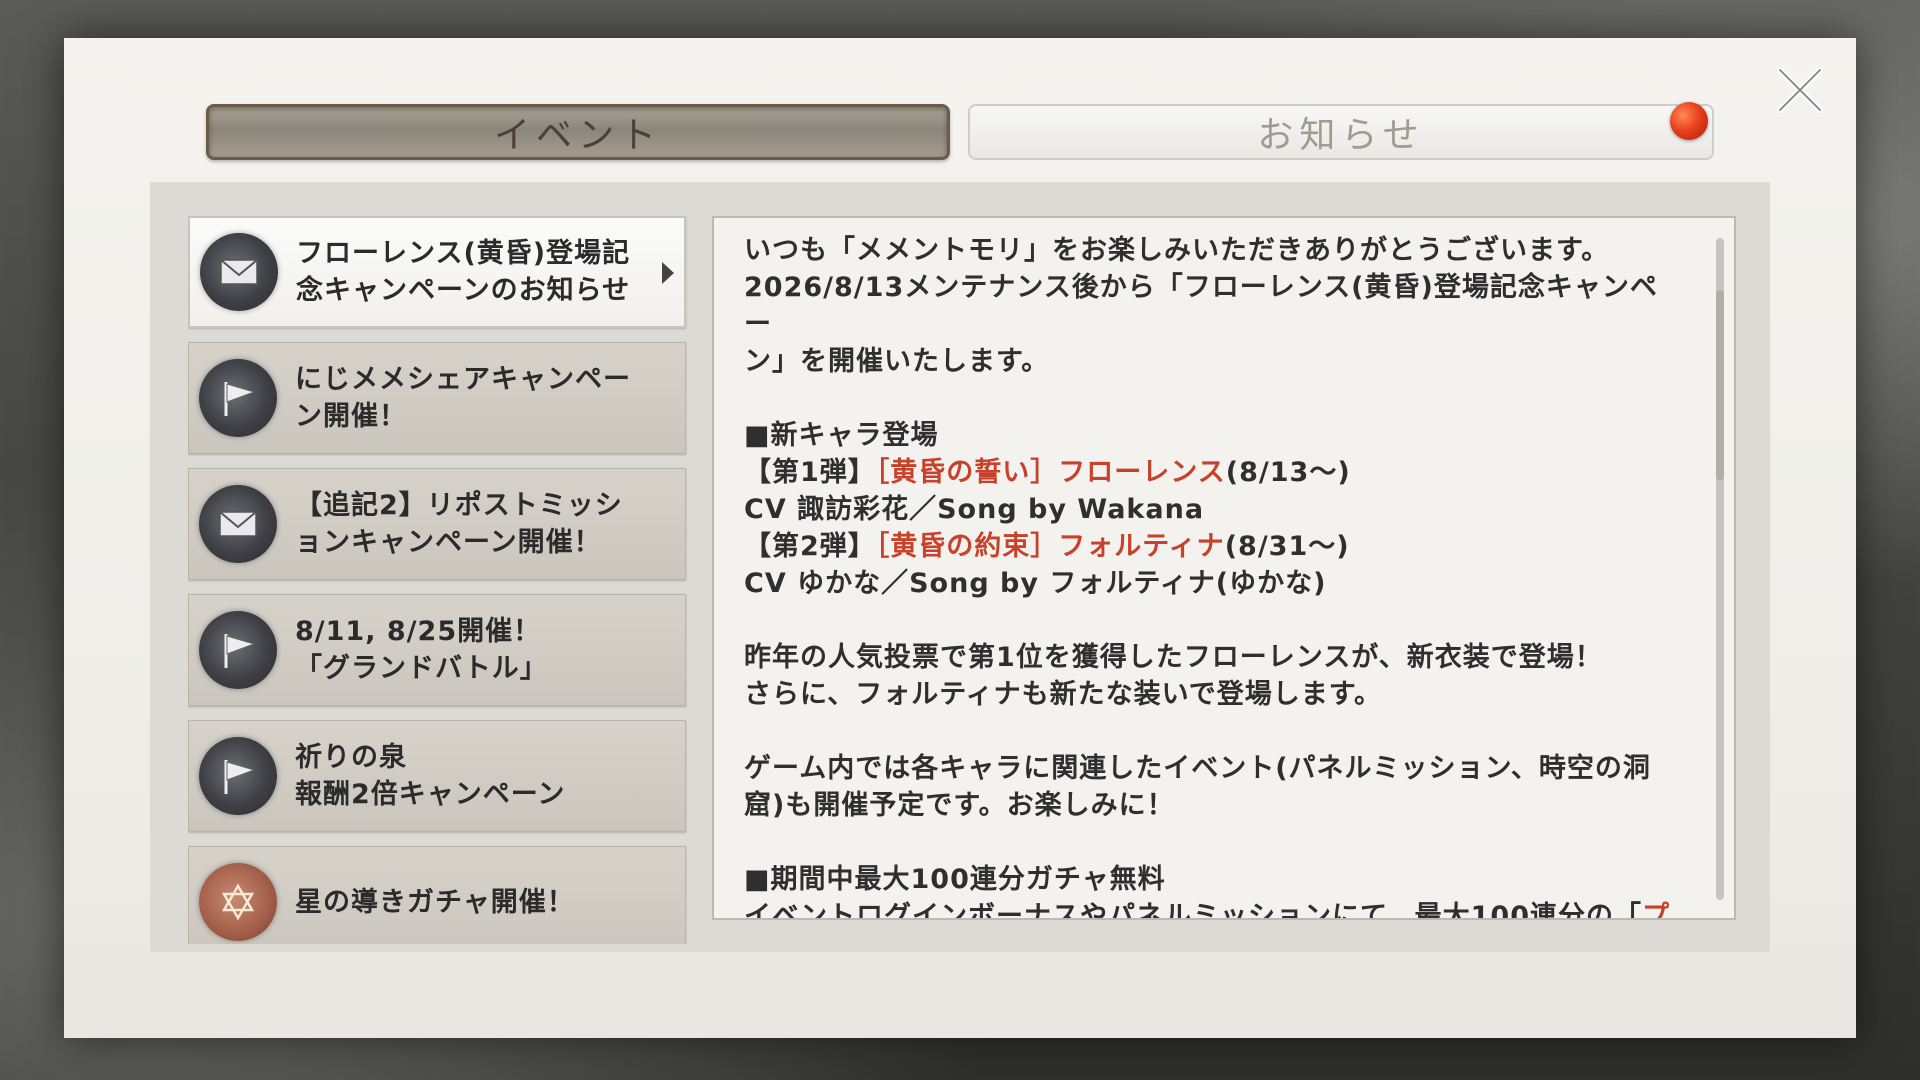  What do you see at coordinates (955, 879) in the screenshot?
I see `section-heading: ■期間中最大100連分ガチャ無料` at bounding box center [955, 879].